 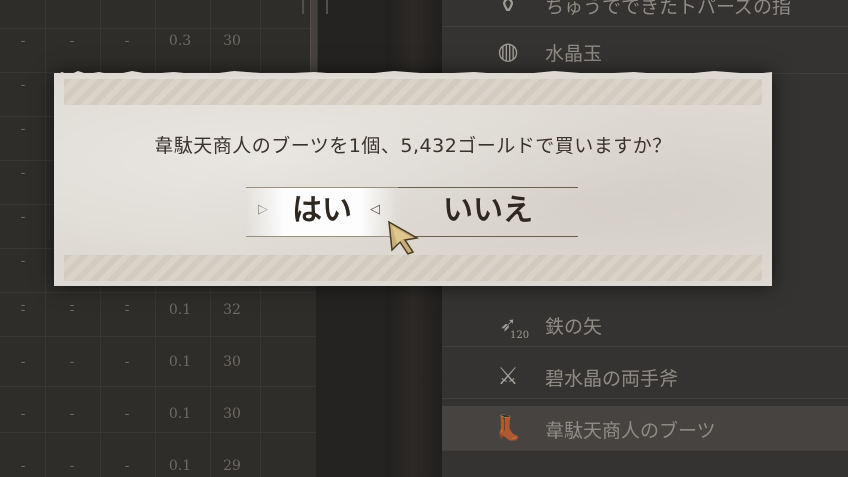 What do you see at coordinates (413, 92) in the screenshot?
I see `ornament-band-top` at bounding box center [413, 92].